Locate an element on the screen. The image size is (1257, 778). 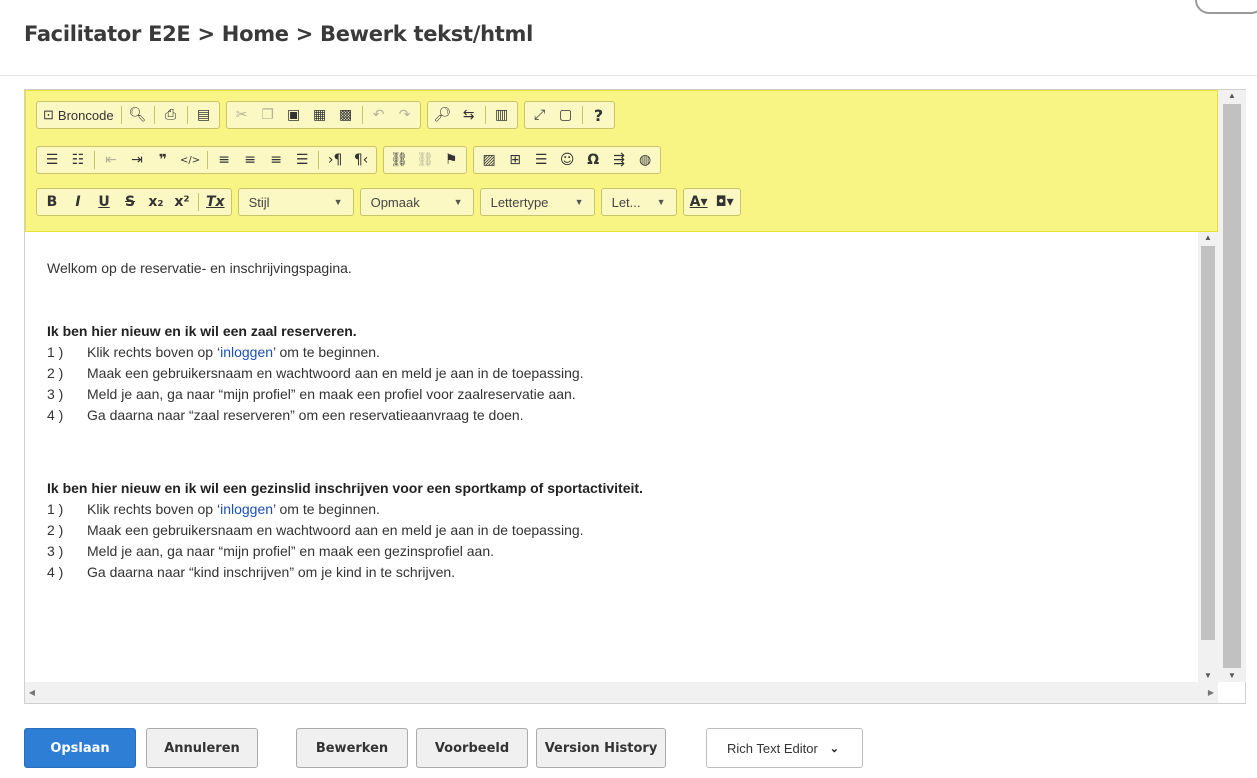
toolbar-group-basicstyles: B I U S x₂ x² Tx is located at coordinates (134, 202).